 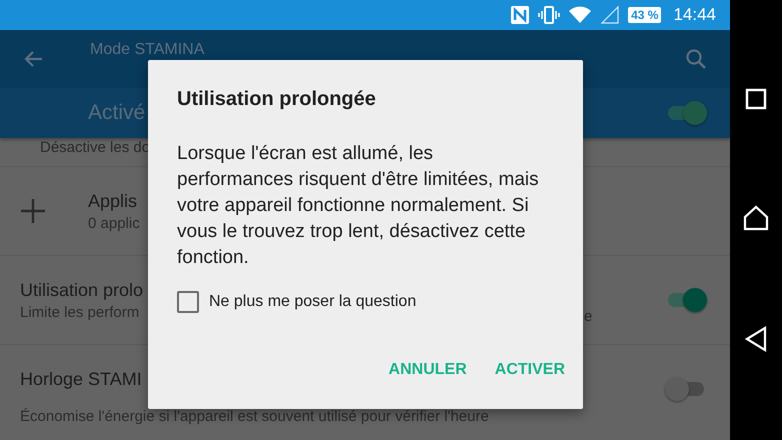 What do you see at coordinates (696, 59) in the screenshot?
I see `search-icon` at bounding box center [696, 59].